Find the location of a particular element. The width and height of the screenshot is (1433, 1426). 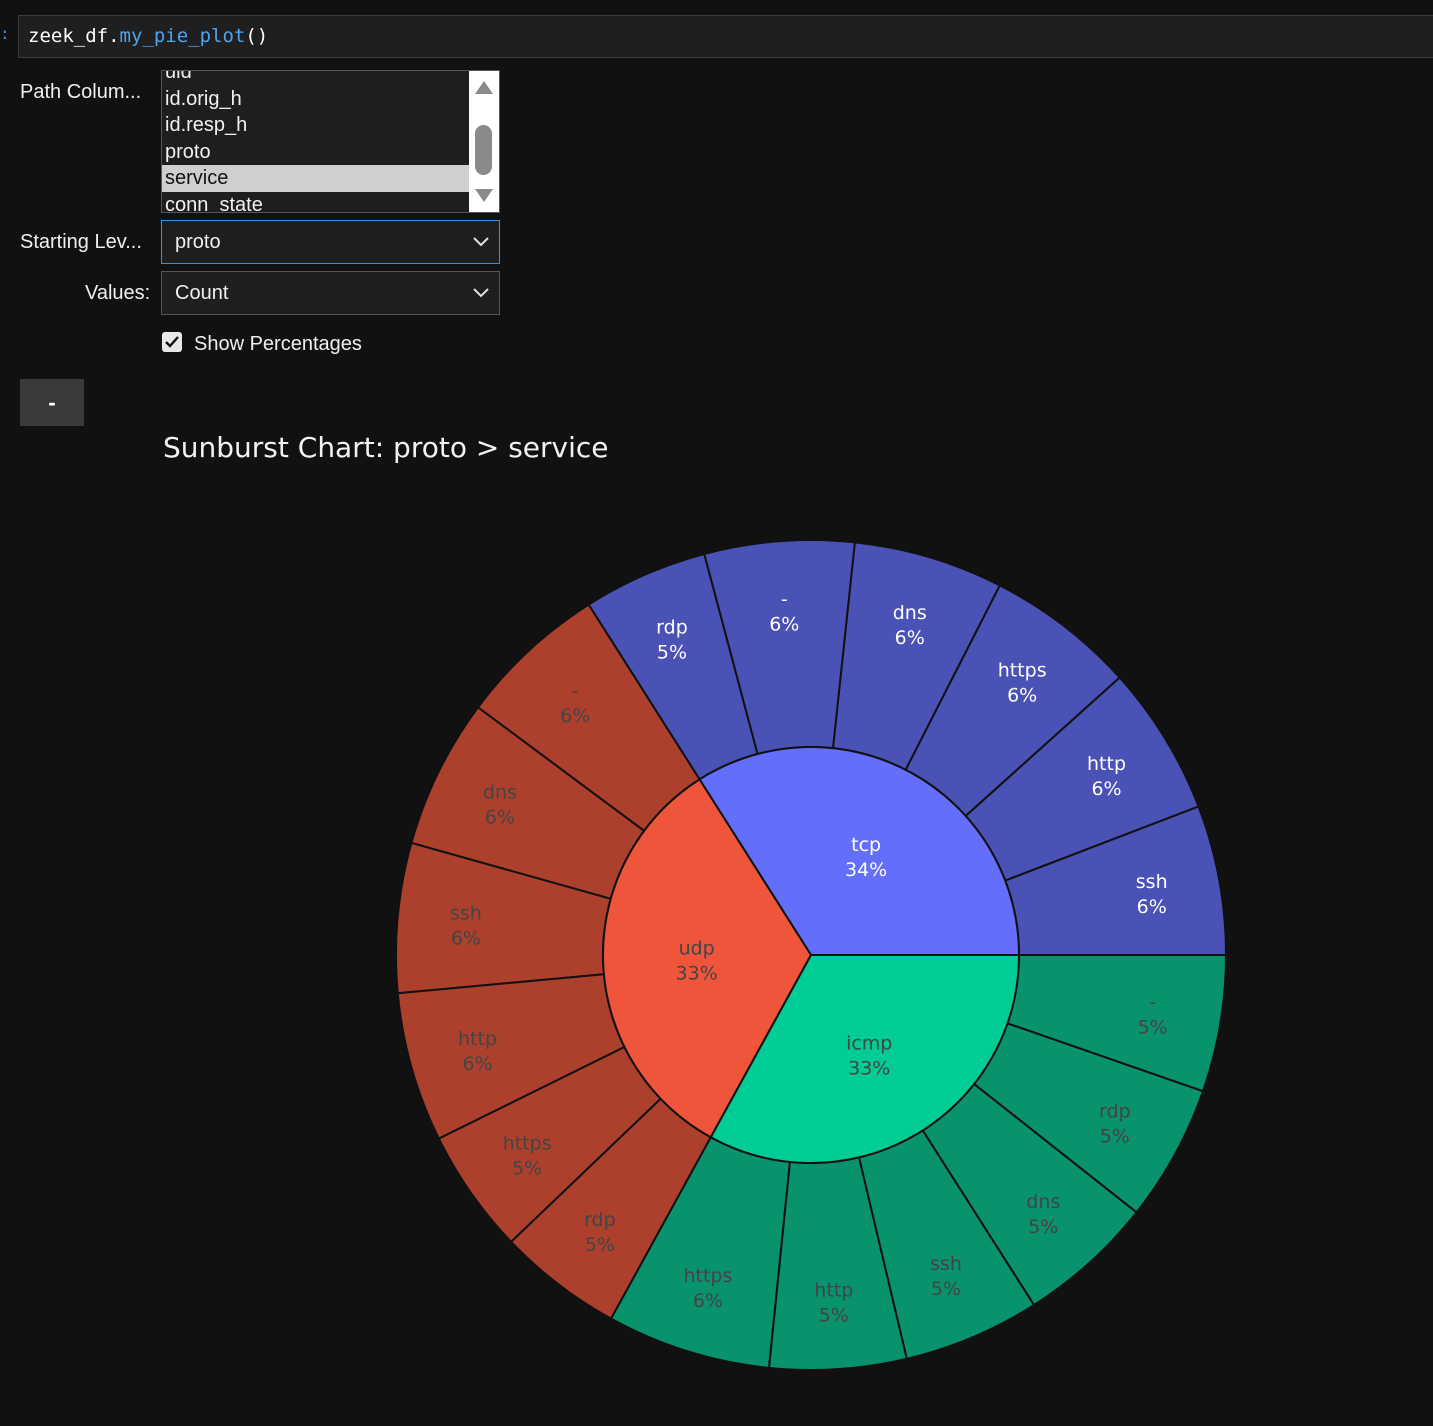

proto-label-percent: 34% is located at coordinates (866, 870).